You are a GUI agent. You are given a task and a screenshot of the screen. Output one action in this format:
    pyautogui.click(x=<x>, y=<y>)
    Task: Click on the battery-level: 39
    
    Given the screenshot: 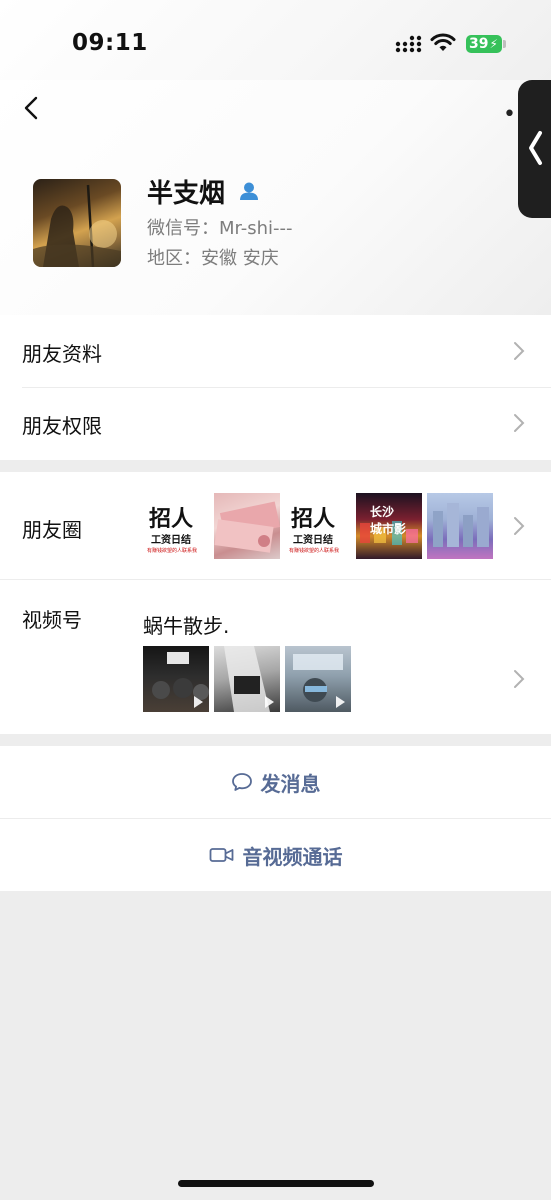 What is the action you would take?
    pyautogui.click(x=479, y=44)
    